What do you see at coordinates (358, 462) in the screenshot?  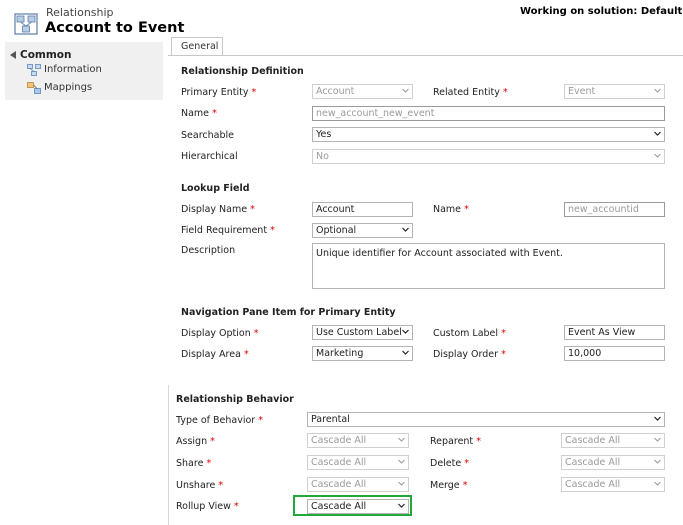 I see `share-select: Cascade All` at bounding box center [358, 462].